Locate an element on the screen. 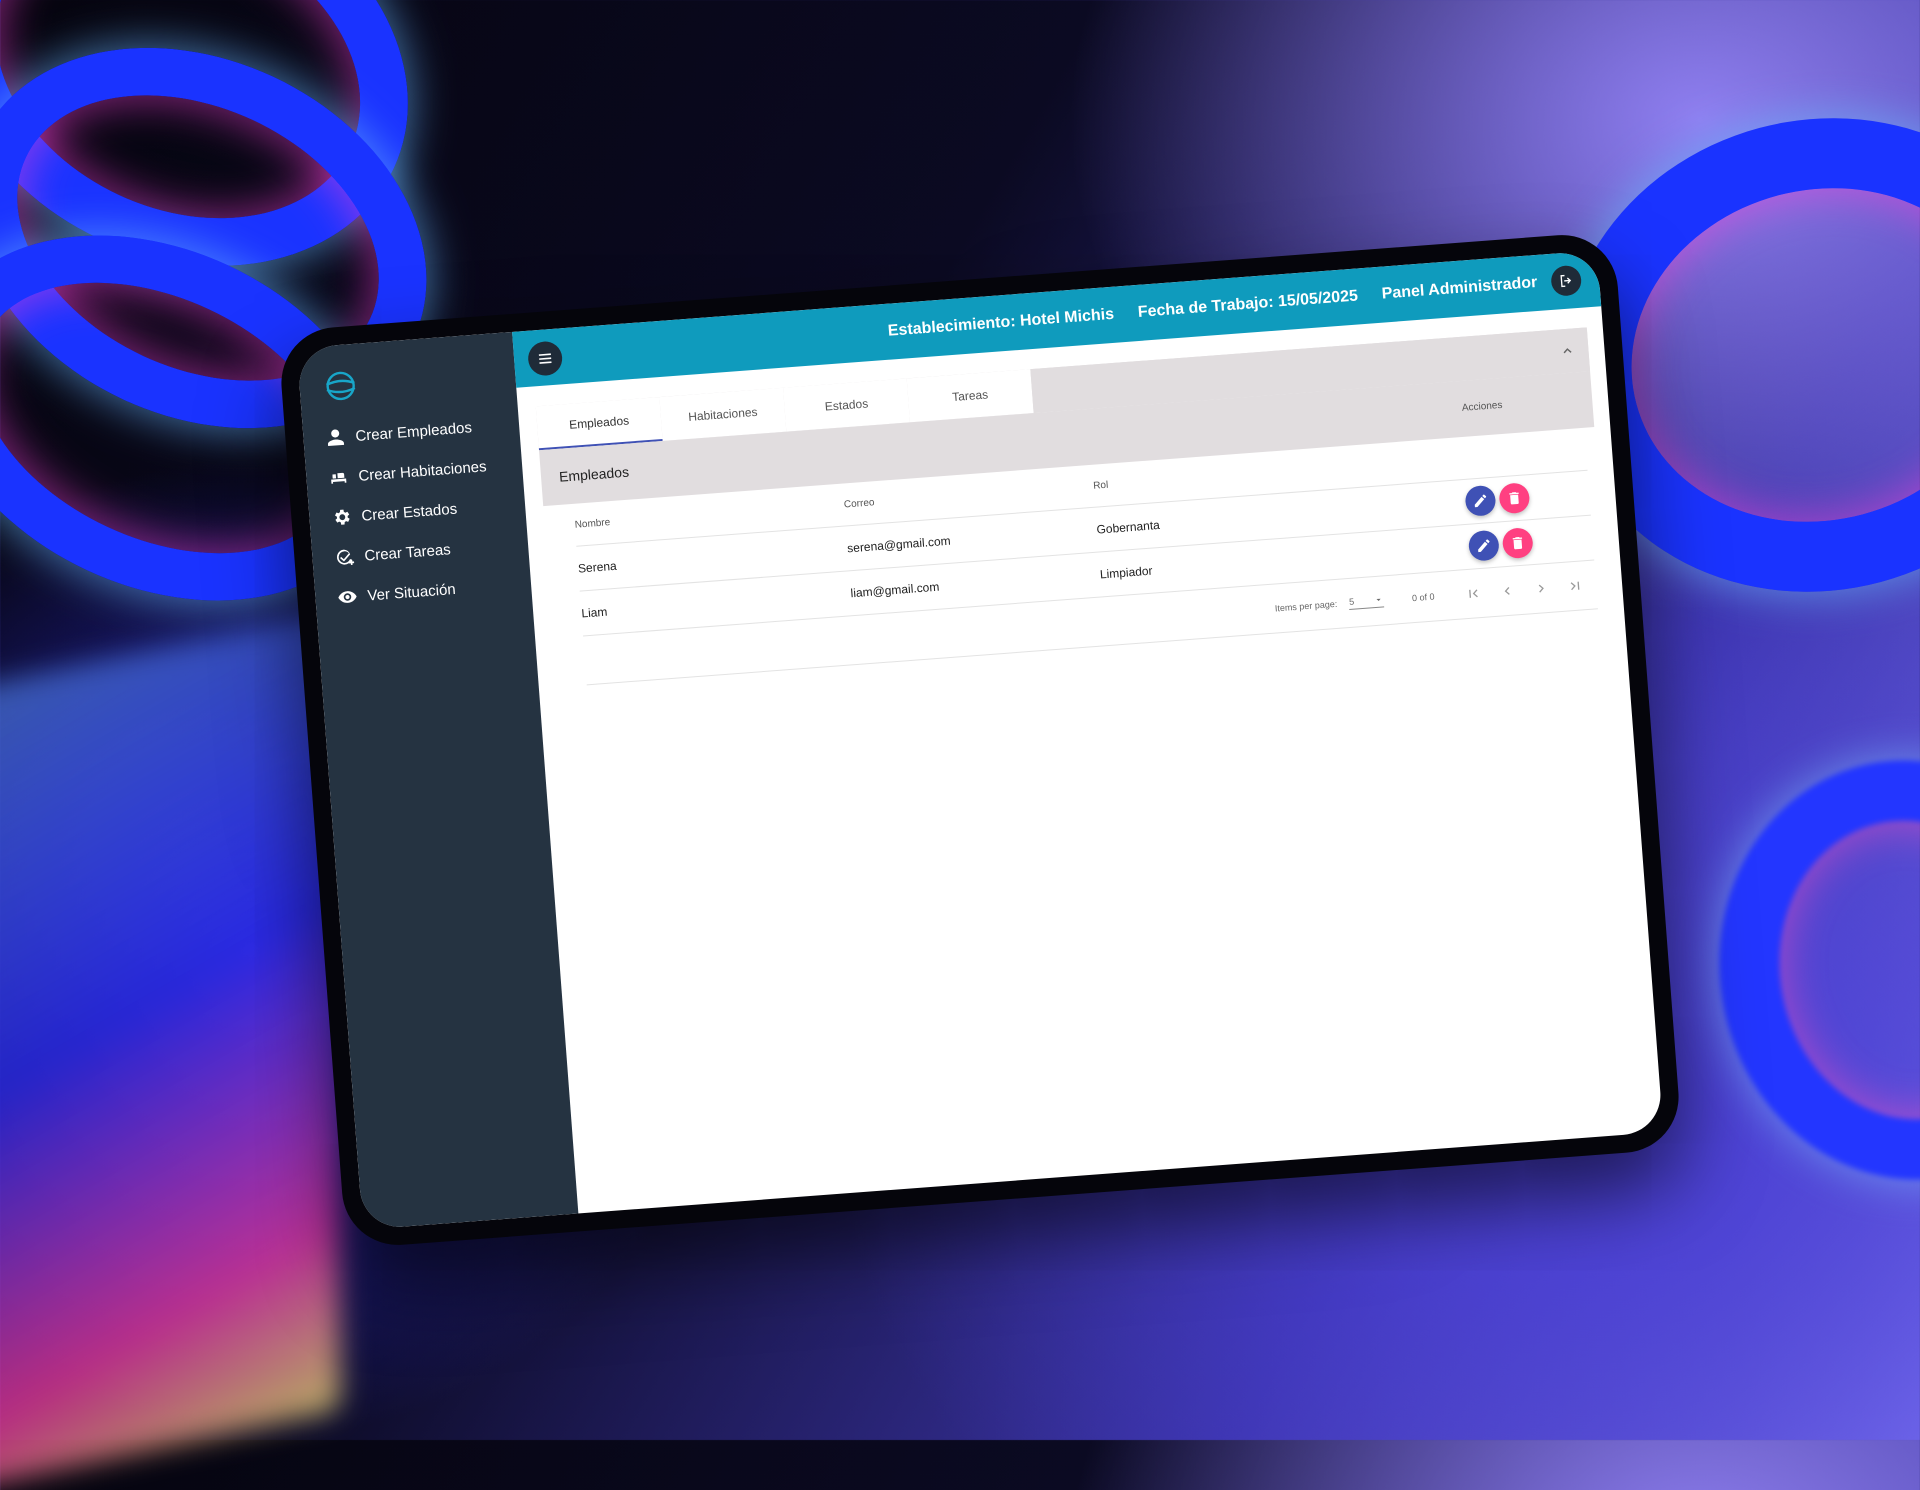 The width and height of the screenshot is (1920, 1490). first-page-icon is located at coordinates (1473, 593).